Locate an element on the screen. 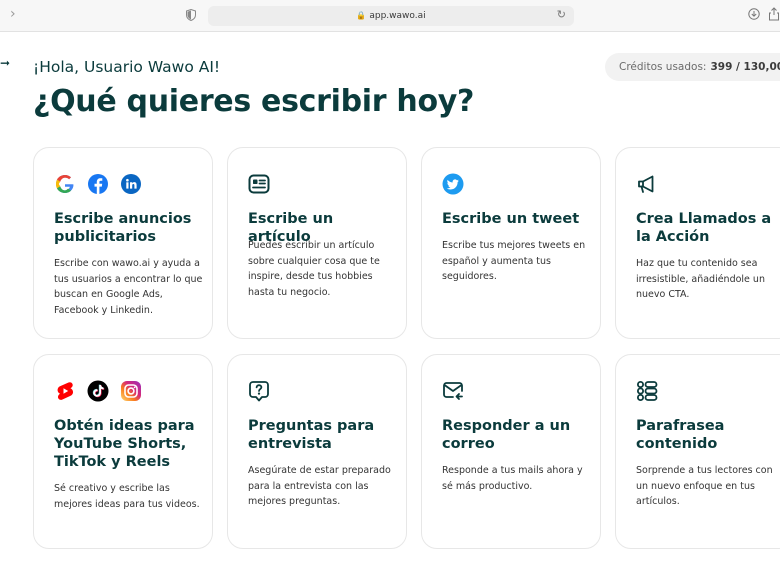  download-icon is located at coordinates (754, 14).